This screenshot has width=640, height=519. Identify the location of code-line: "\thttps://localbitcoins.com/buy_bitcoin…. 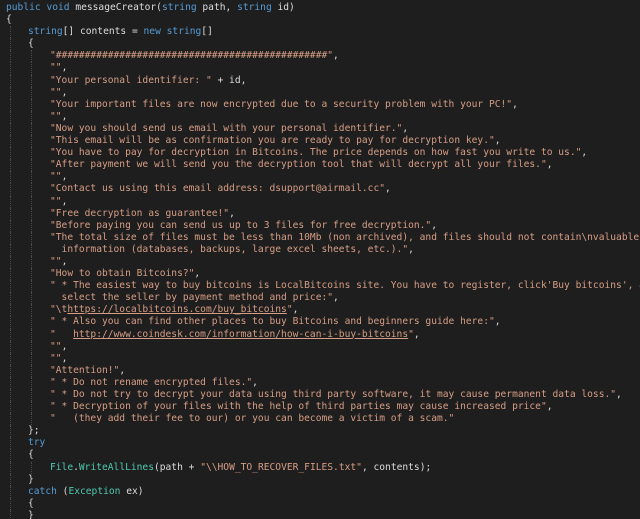
(320, 310).